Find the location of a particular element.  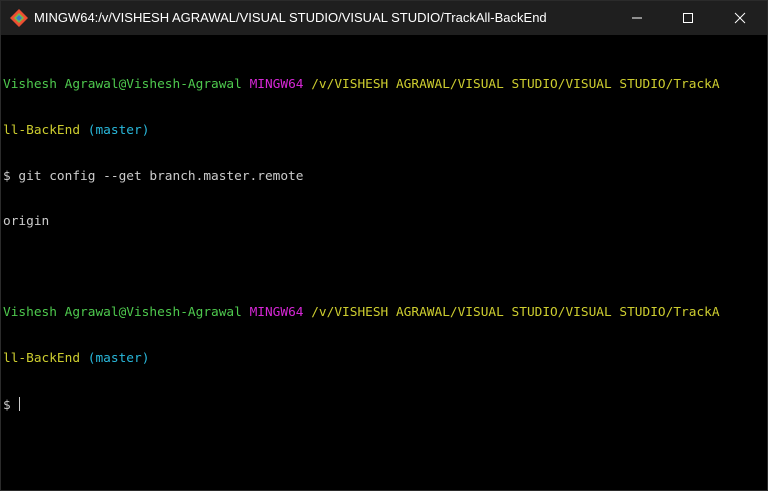

scrollbar is located at coordinates (759, 262).